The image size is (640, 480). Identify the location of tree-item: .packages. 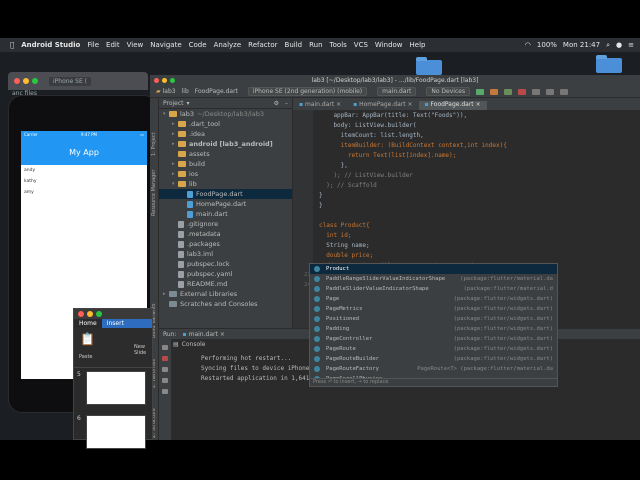
(225, 244).